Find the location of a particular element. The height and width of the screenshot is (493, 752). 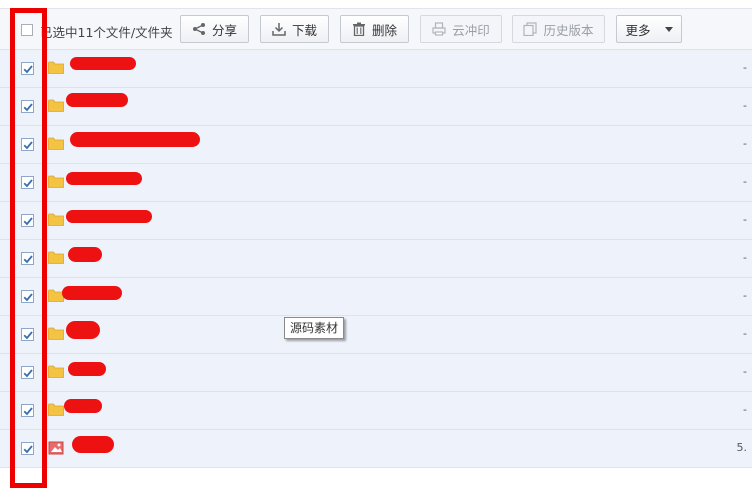

cloud-print-button: 云冲印 is located at coordinates (461, 29).